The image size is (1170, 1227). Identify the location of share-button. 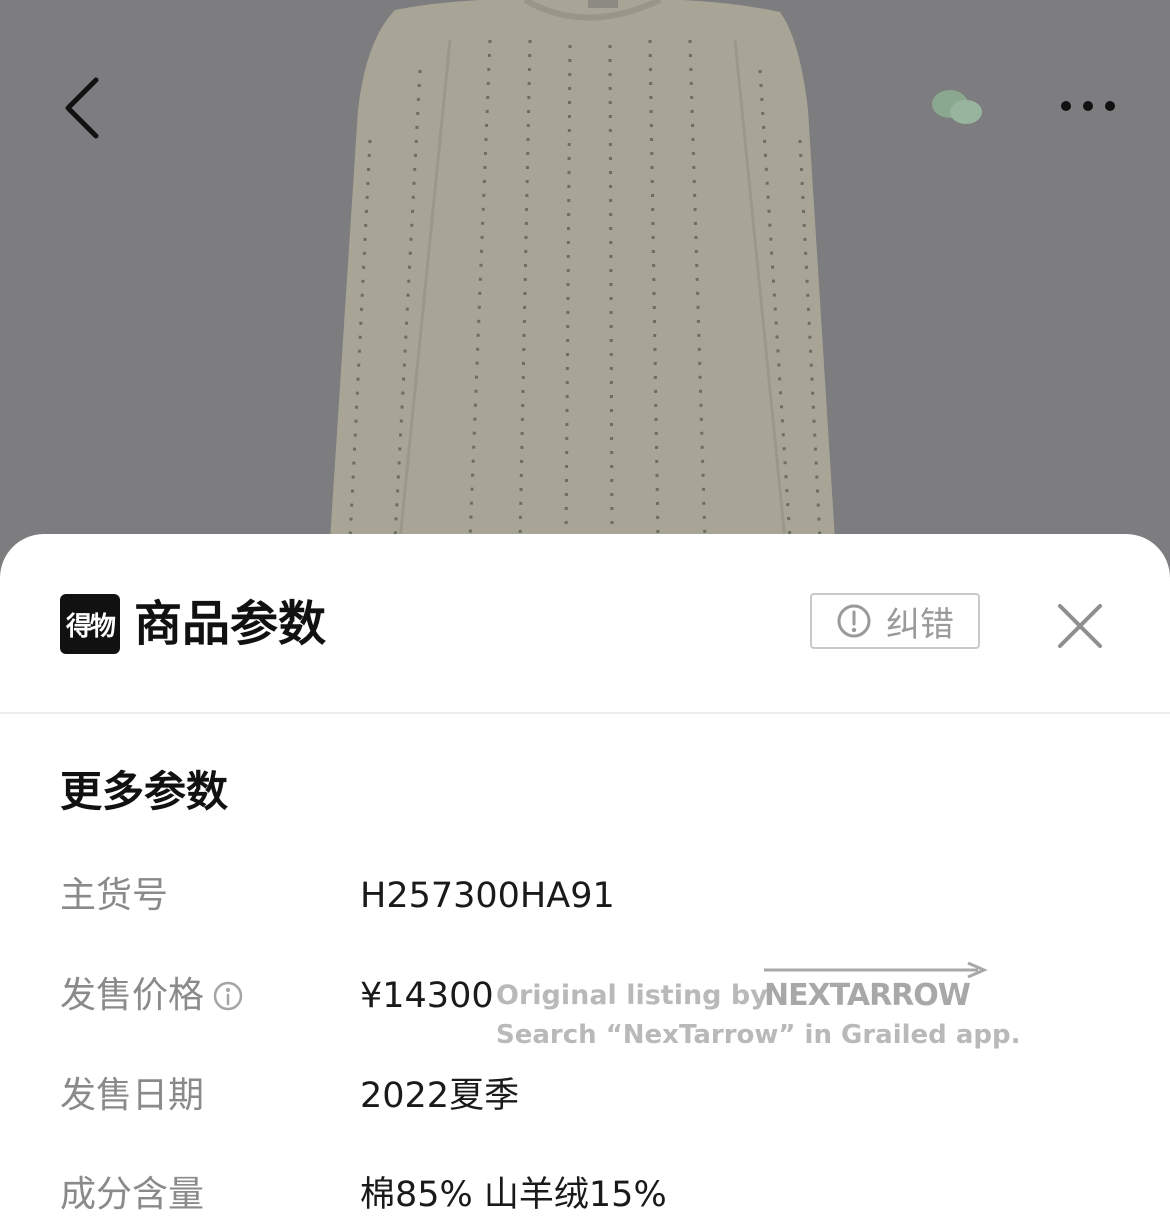
(958, 107).